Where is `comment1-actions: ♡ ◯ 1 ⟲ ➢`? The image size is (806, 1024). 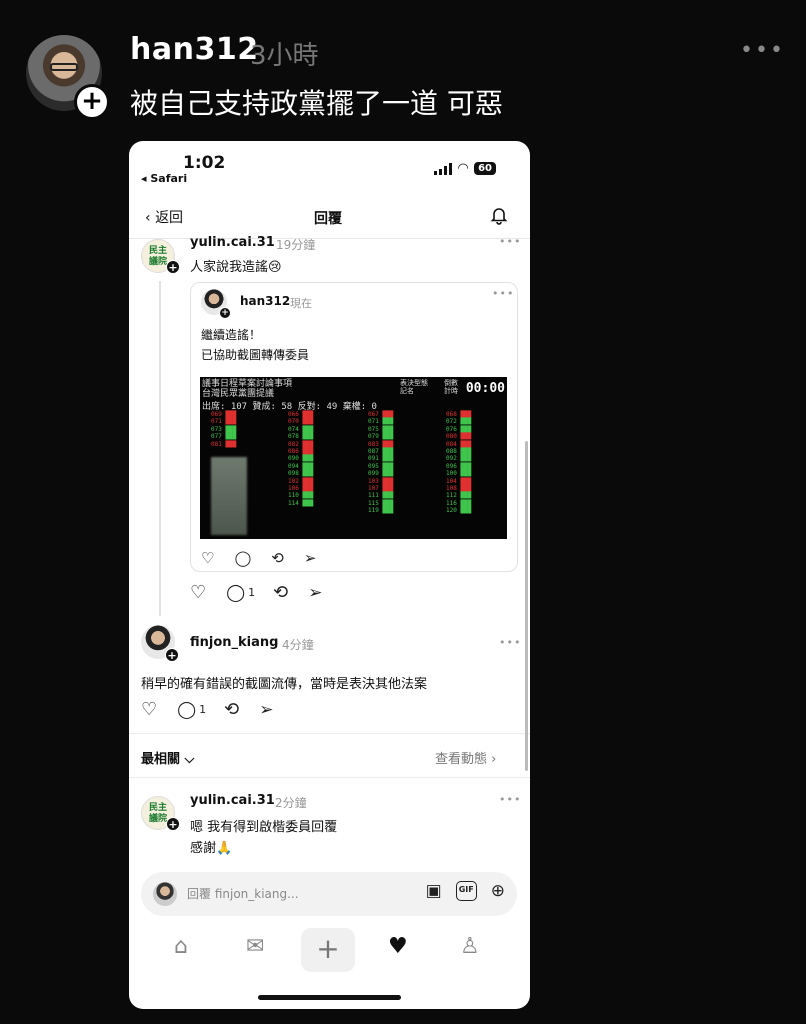 comment1-actions: ♡ ◯ 1 ⟲ ➢ is located at coordinates (266, 592).